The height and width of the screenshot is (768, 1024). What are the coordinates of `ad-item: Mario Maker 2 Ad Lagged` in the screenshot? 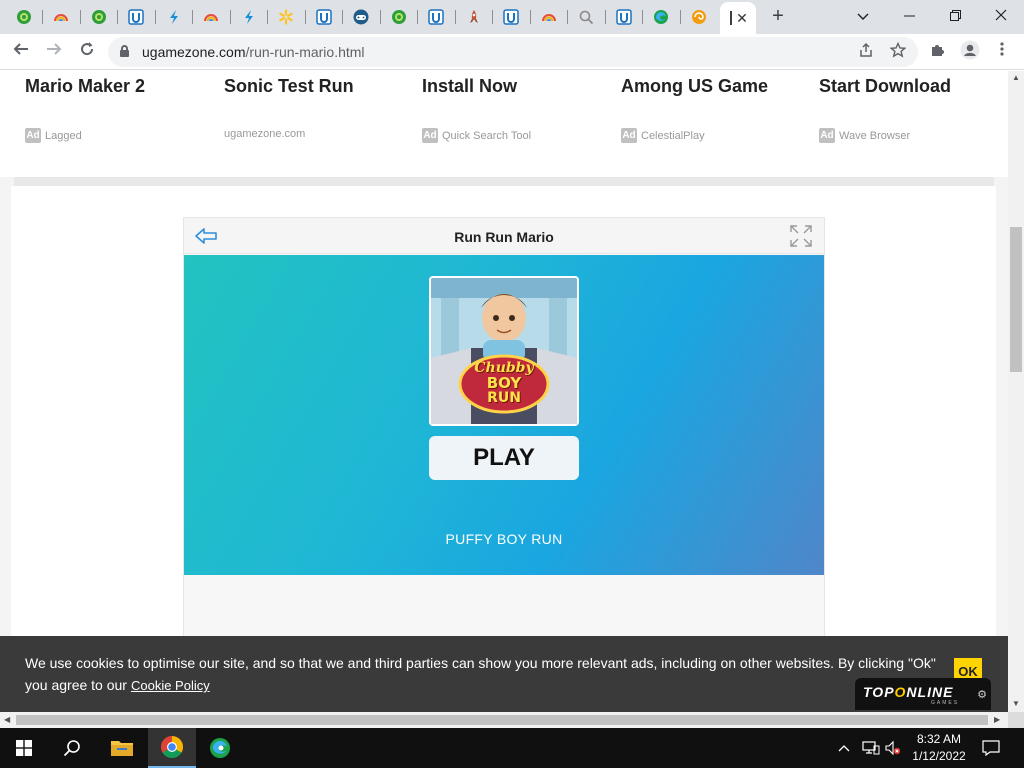 It's located at (120, 109).